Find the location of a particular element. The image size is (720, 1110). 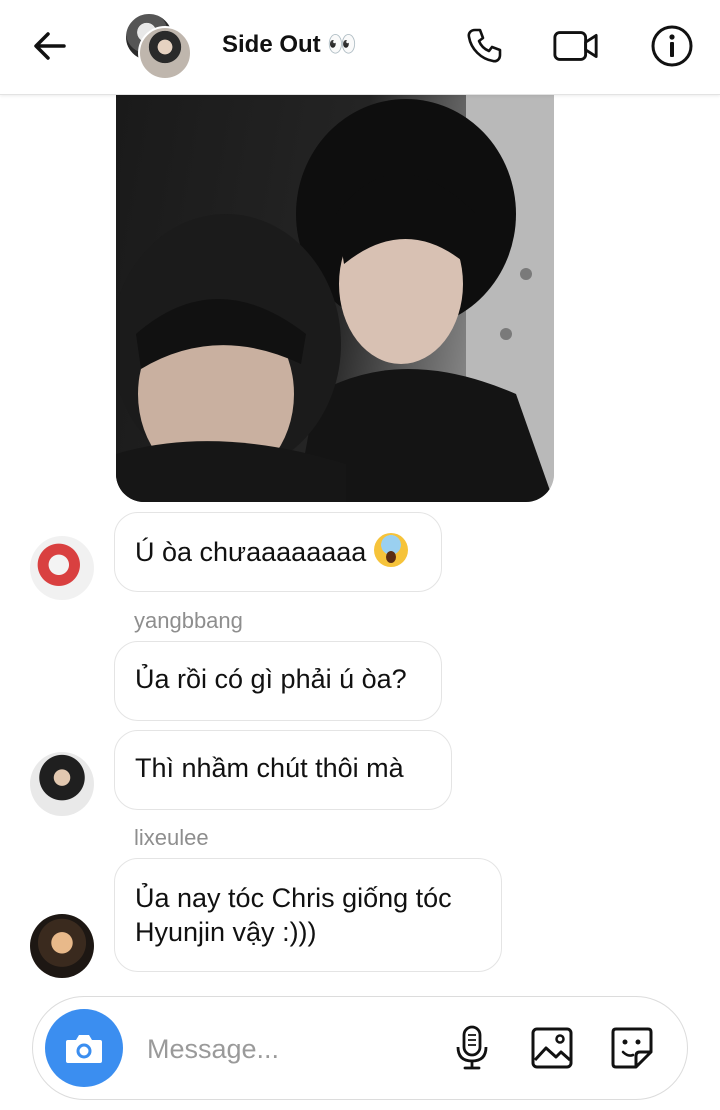

avatar-lixeulee is located at coordinates (62, 784).